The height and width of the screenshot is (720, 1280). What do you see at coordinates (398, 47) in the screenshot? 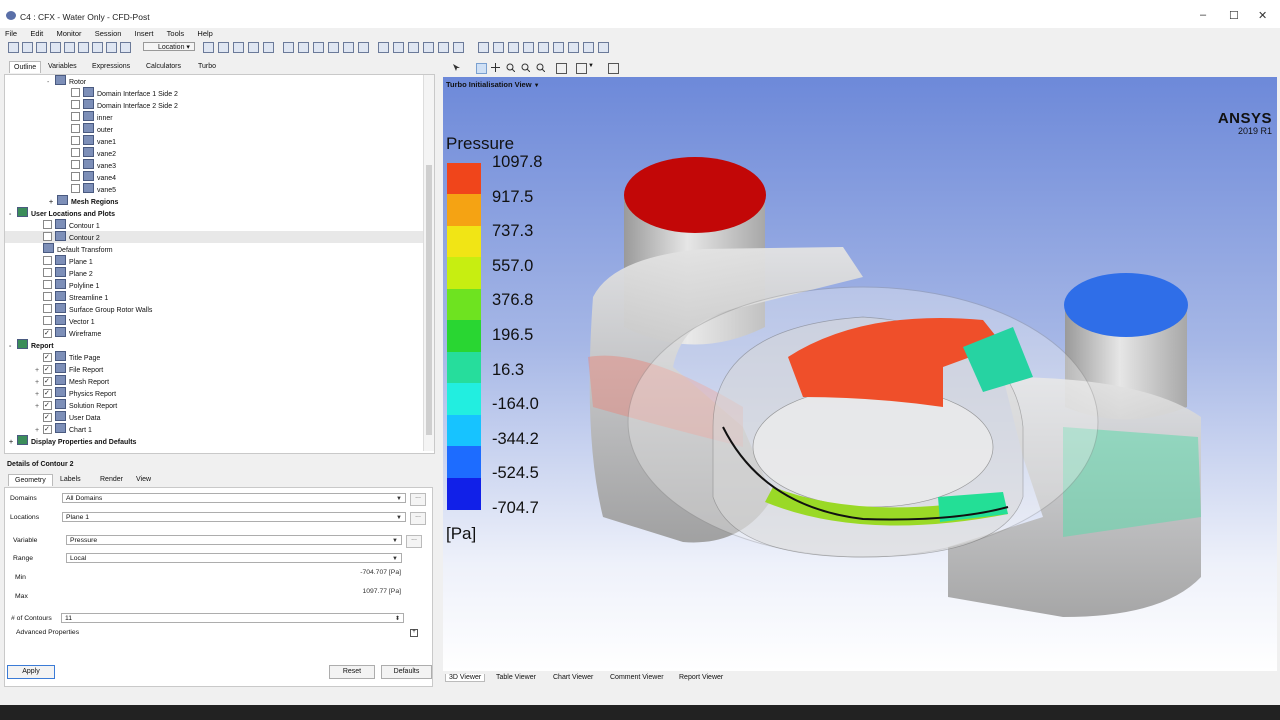
I see `expression-icon` at bounding box center [398, 47].